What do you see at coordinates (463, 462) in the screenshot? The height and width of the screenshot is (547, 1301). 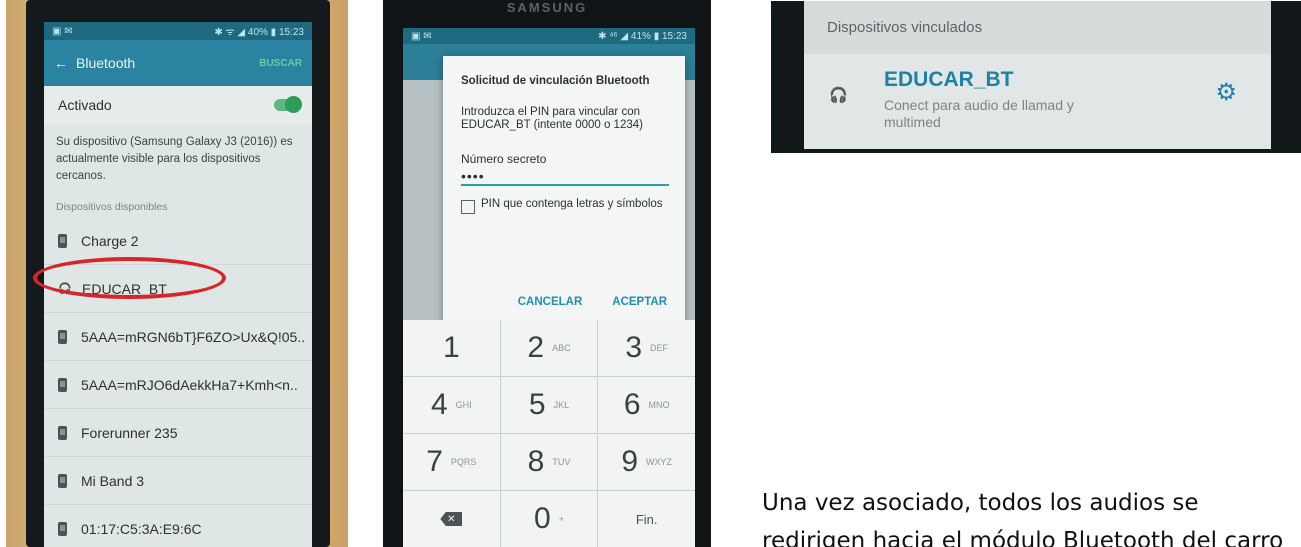 I see `key-letters: PQRS` at bounding box center [463, 462].